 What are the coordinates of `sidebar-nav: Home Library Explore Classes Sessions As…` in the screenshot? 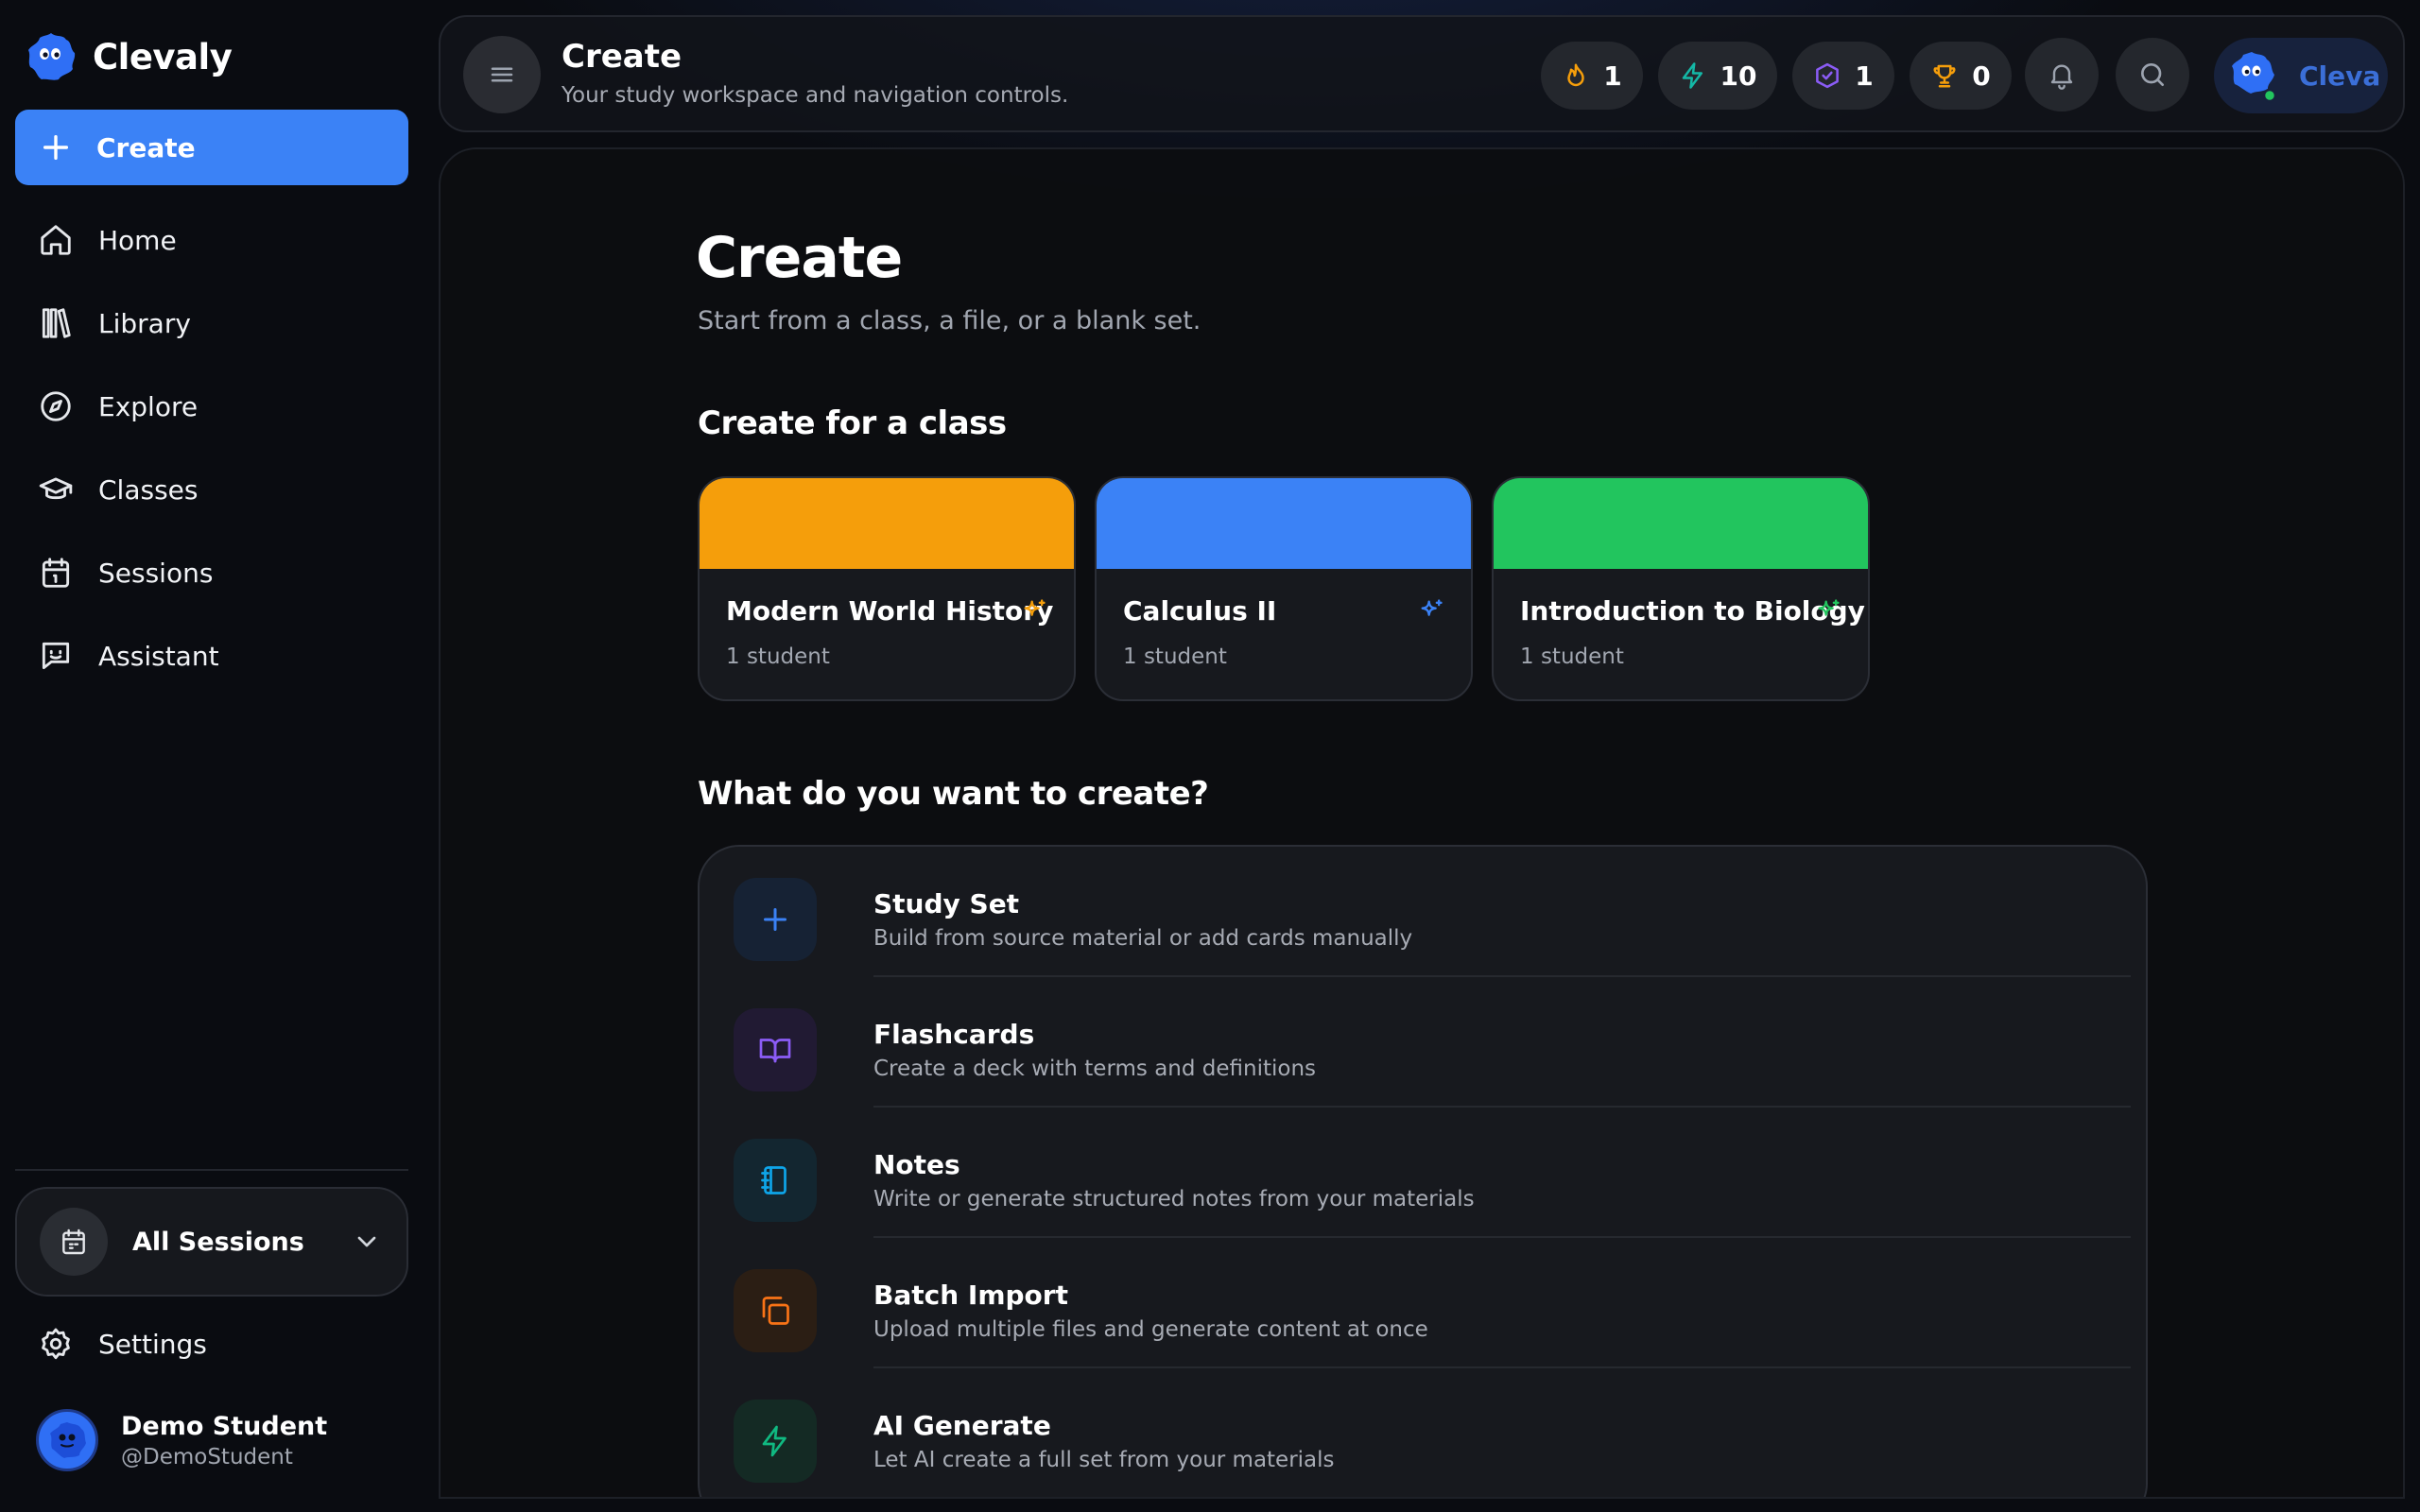 It's located at (211, 447).